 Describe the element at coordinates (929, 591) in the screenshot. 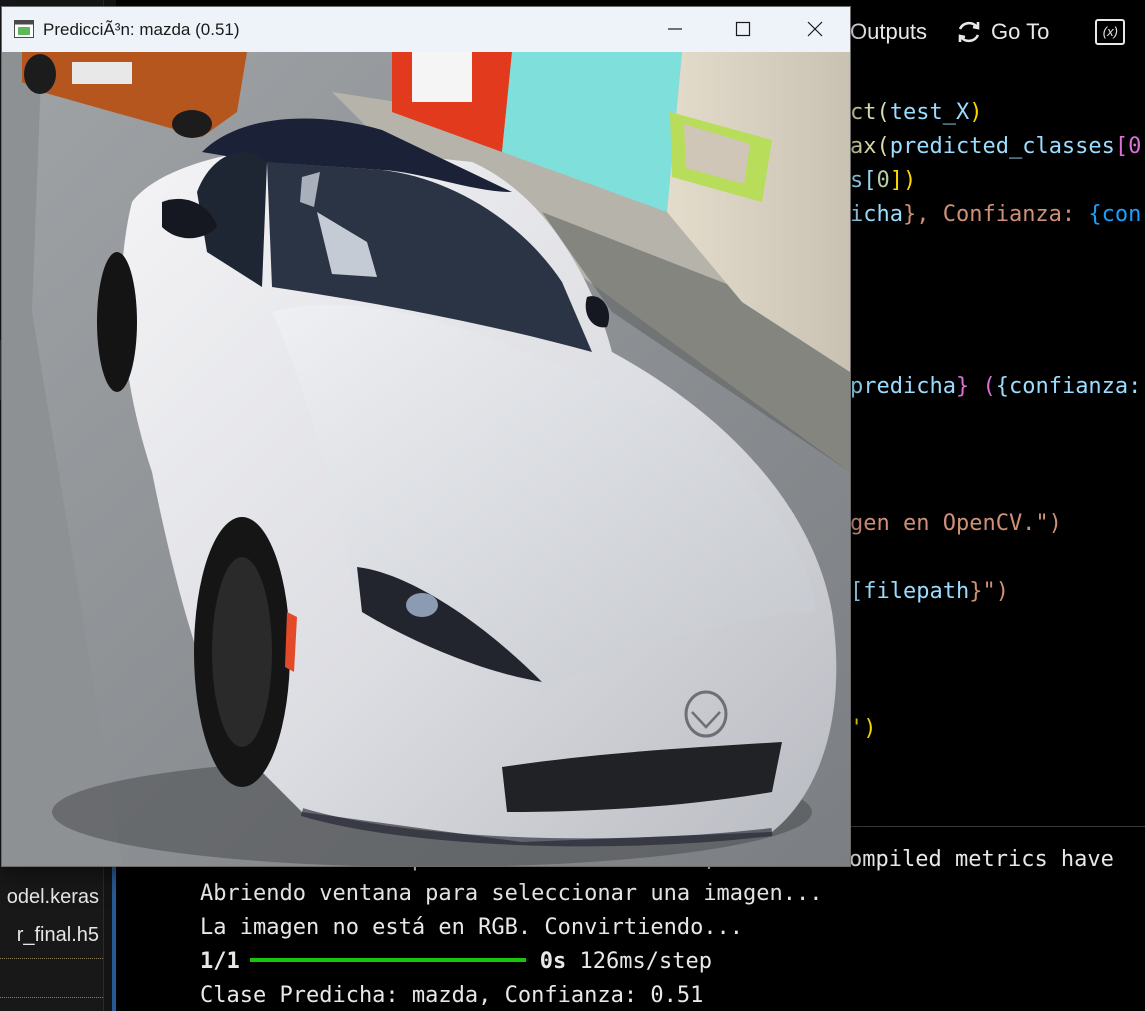

I see `code-line: [filepath}")` at that location.